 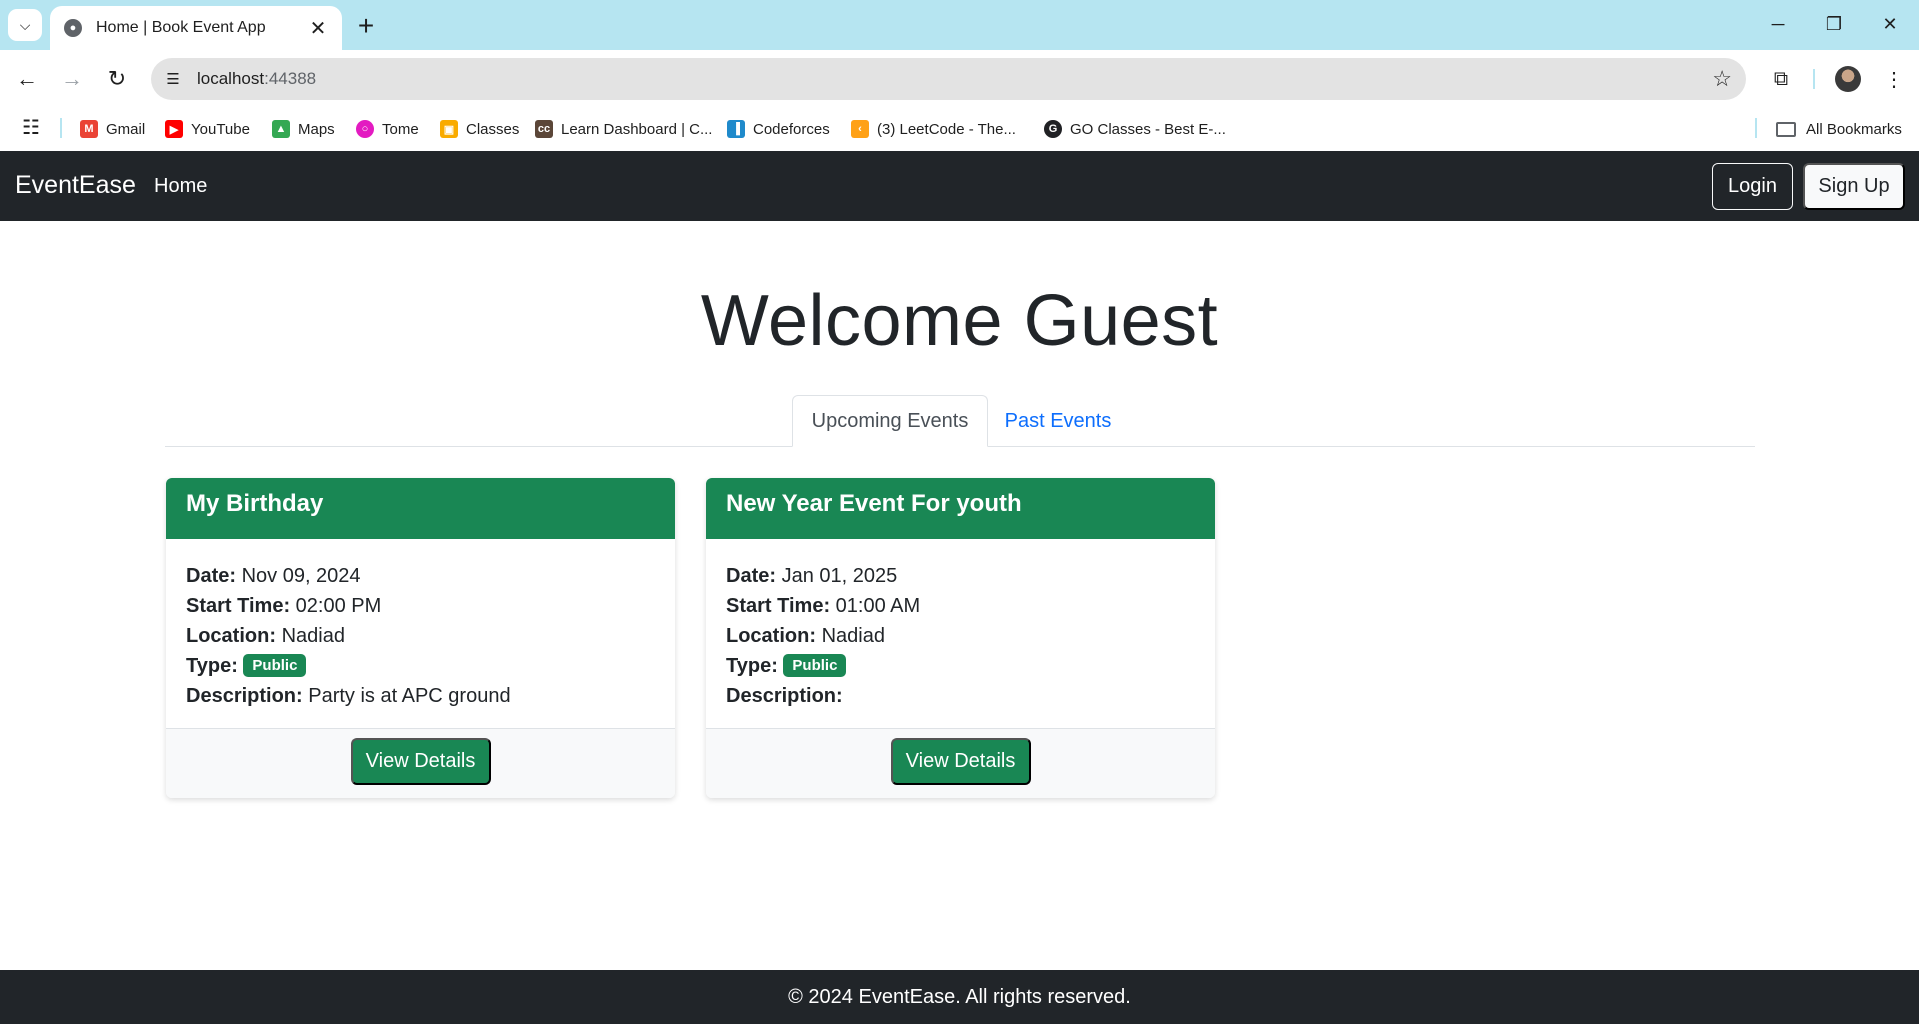 What do you see at coordinates (960, 606) in the screenshot?
I see `event-time-row: Start Time: 01:00 AM` at bounding box center [960, 606].